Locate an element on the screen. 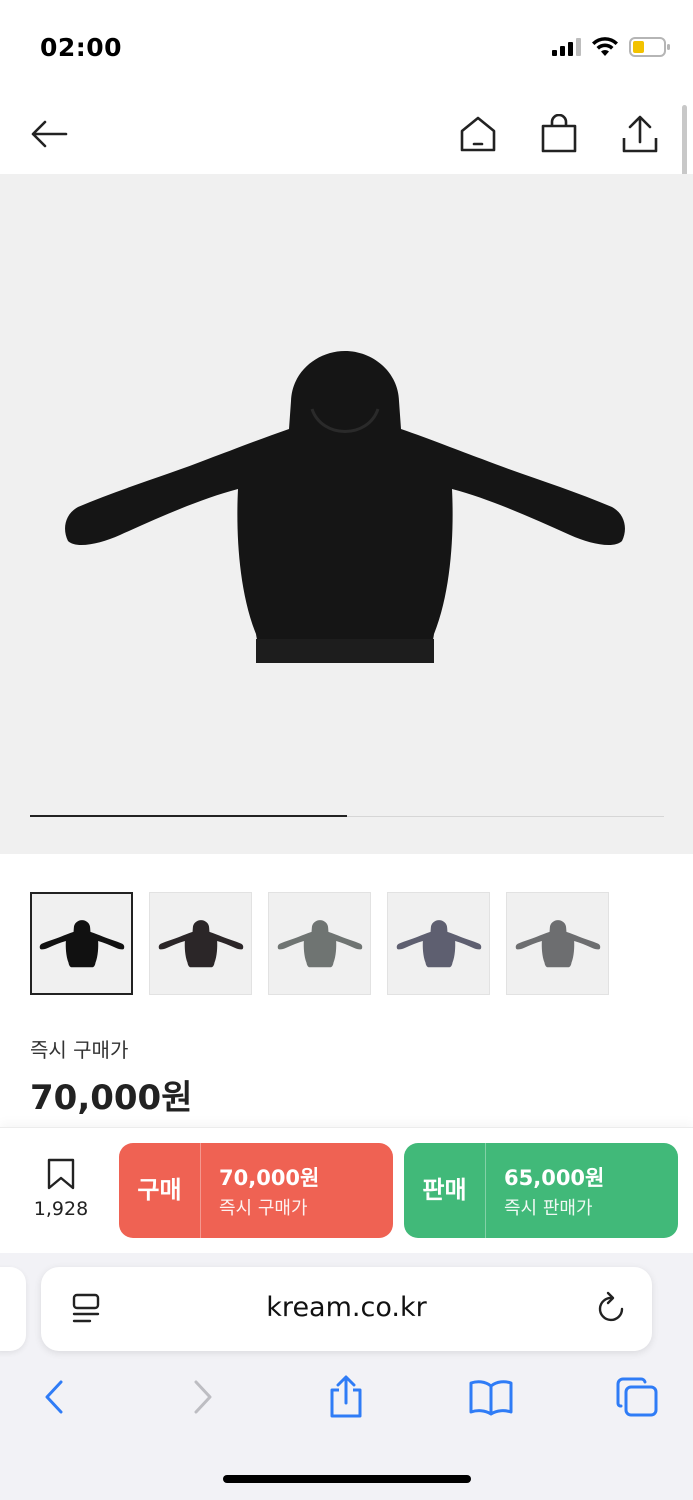 Image resolution: width=693 pixels, height=1500 pixels. buy-button: 구매 70,000원 즉시 구매가 is located at coordinates (256, 1190).